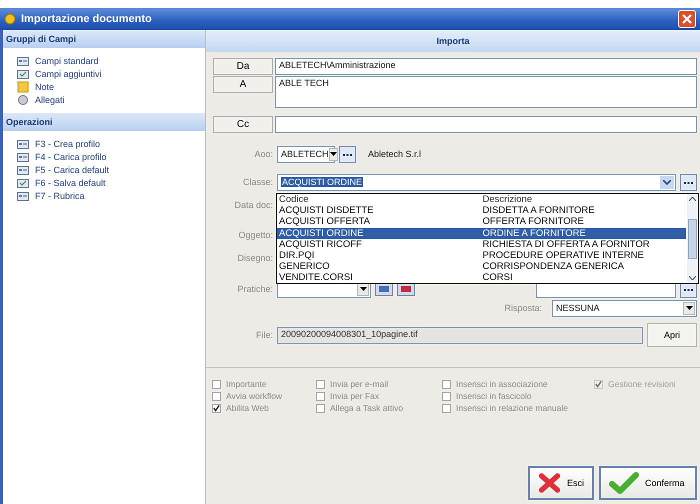 This screenshot has height=504, width=700. I want to click on sidebar-item: Campi standard, so click(111, 60).